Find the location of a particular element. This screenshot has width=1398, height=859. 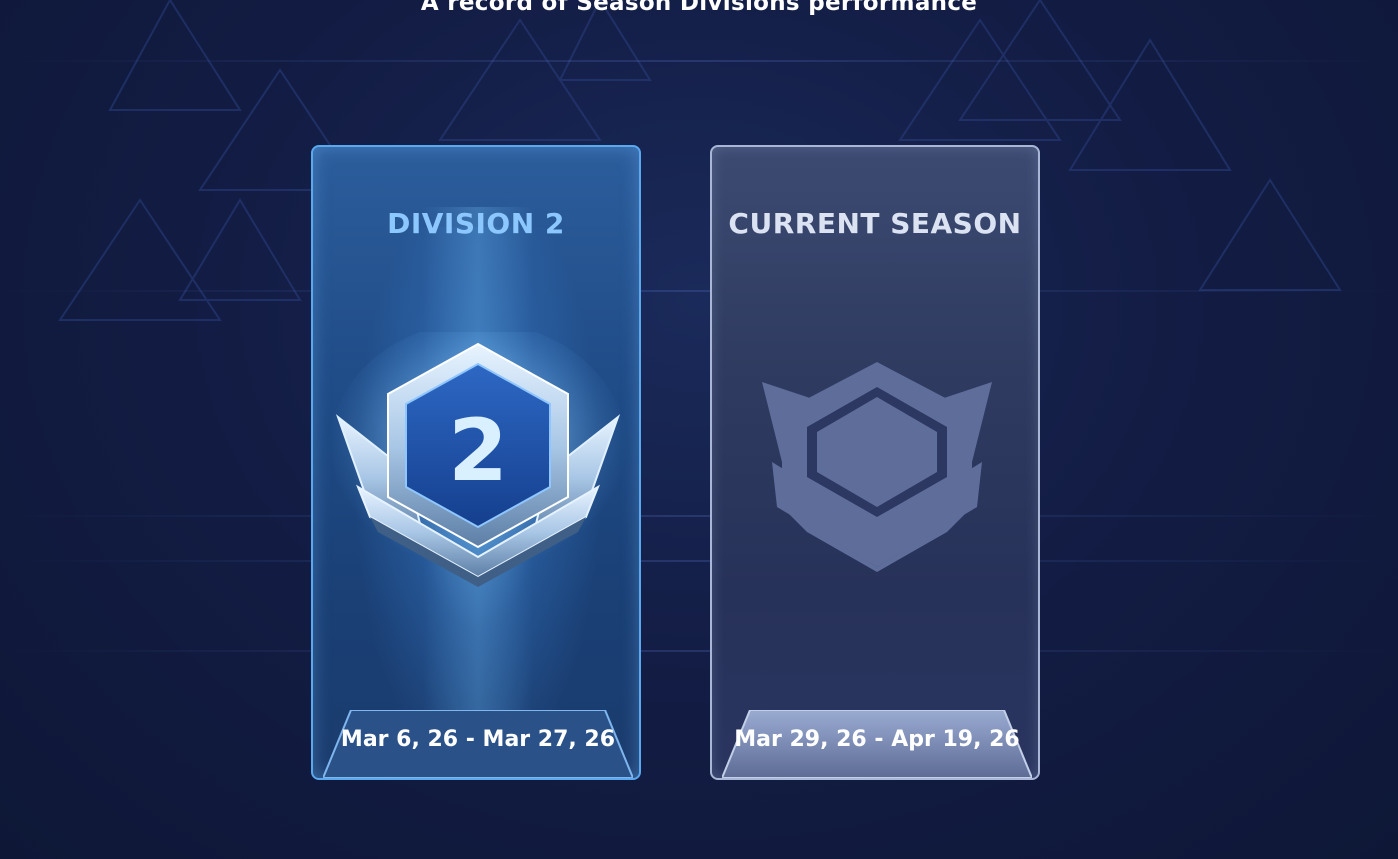

card-title: CURRENT SEASON is located at coordinates (875, 223).